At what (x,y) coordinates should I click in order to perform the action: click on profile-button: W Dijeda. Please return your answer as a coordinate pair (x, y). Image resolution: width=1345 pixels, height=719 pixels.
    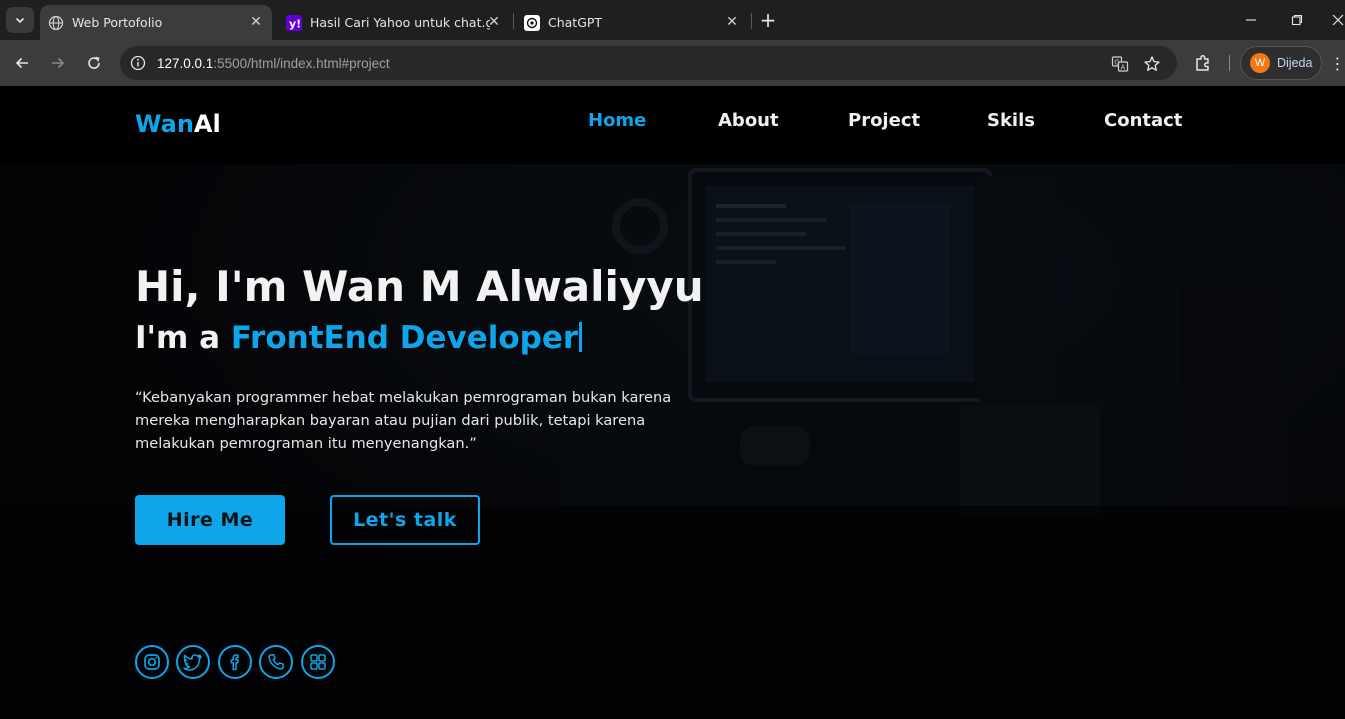
    Looking at the image, I should click on (1281, 63).